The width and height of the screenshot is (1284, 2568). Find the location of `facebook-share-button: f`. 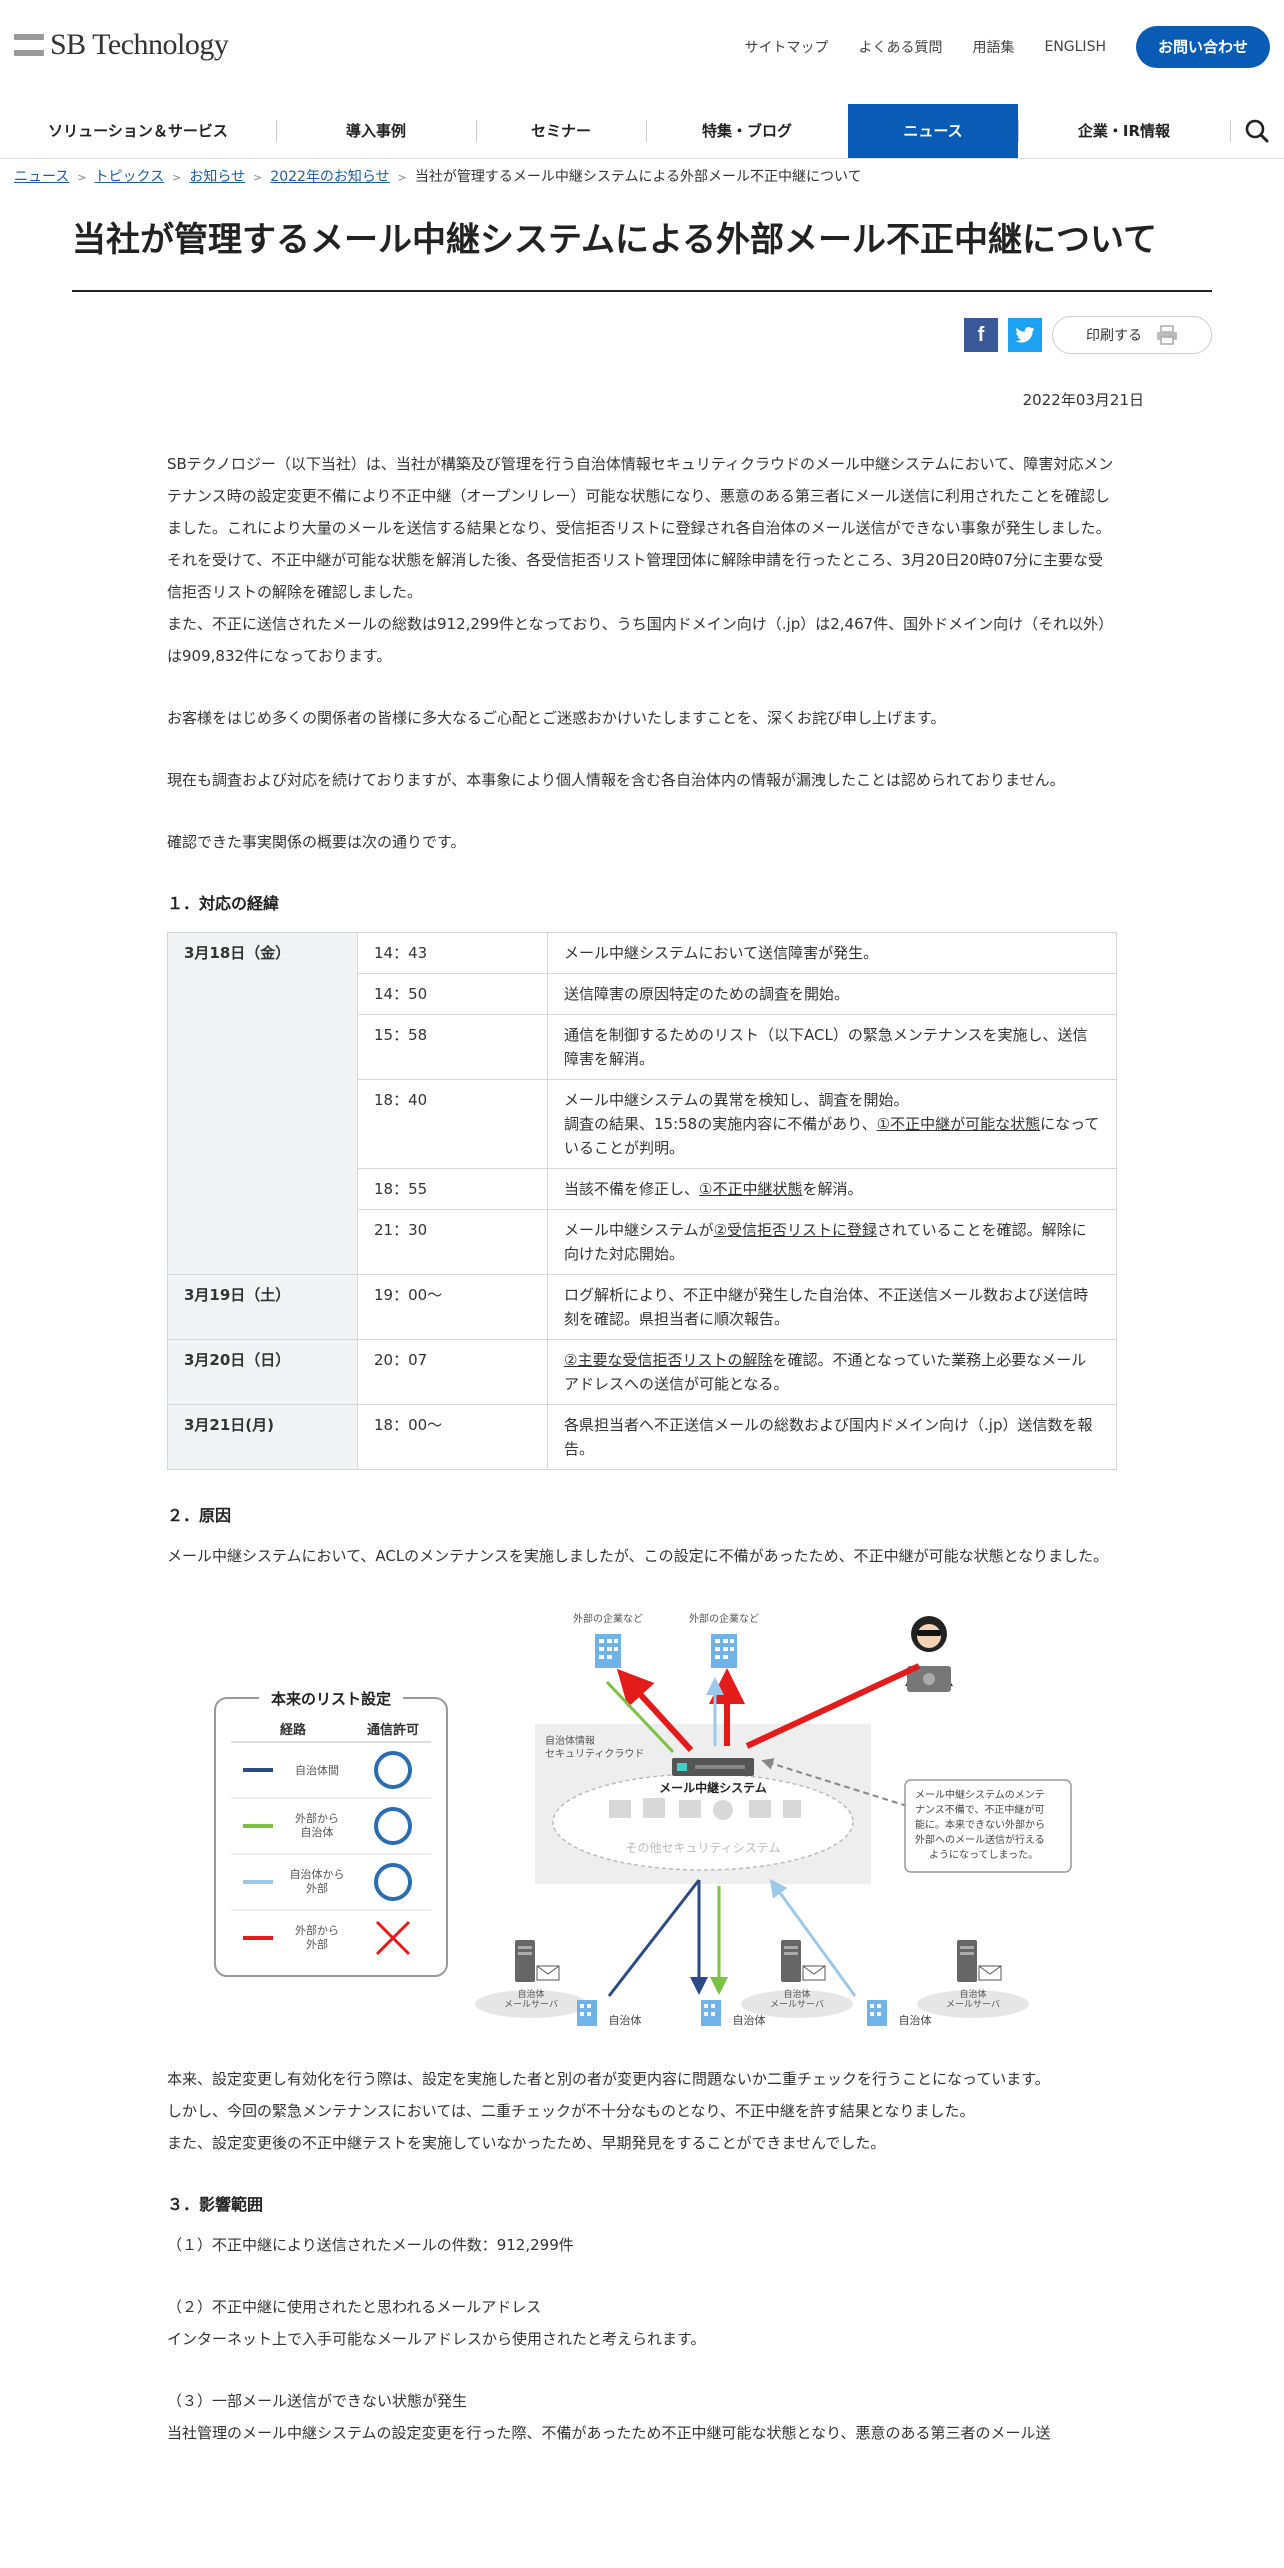

facebook-share-button: f is located at coordinates (981, 335).